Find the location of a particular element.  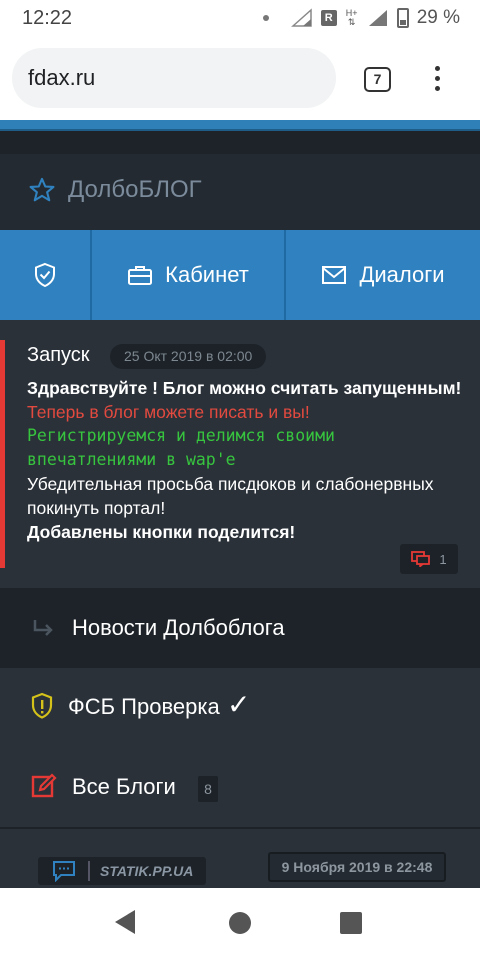

star-icon is located at coordinates (42, 190).